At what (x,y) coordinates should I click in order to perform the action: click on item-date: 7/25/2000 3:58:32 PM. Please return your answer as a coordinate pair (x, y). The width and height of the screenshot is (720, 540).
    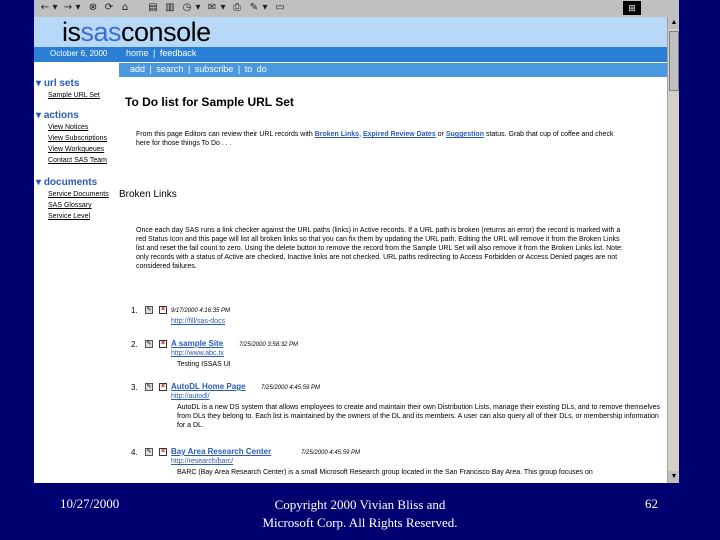
    Looking at the image, I should click on (269, 345).